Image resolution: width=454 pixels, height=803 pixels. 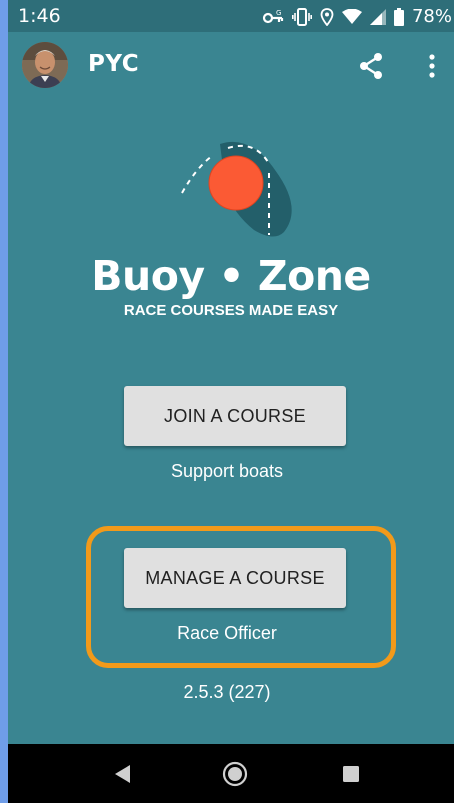 What do you see at coordinates (431, 16) in the screenshot?
I see `battery-percent: 78%` at bounding box center [431, 16].